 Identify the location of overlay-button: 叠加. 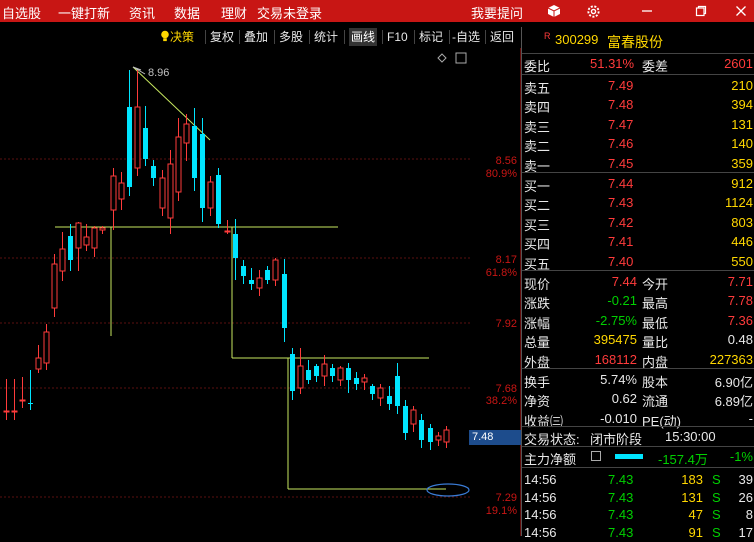
(256, 37).